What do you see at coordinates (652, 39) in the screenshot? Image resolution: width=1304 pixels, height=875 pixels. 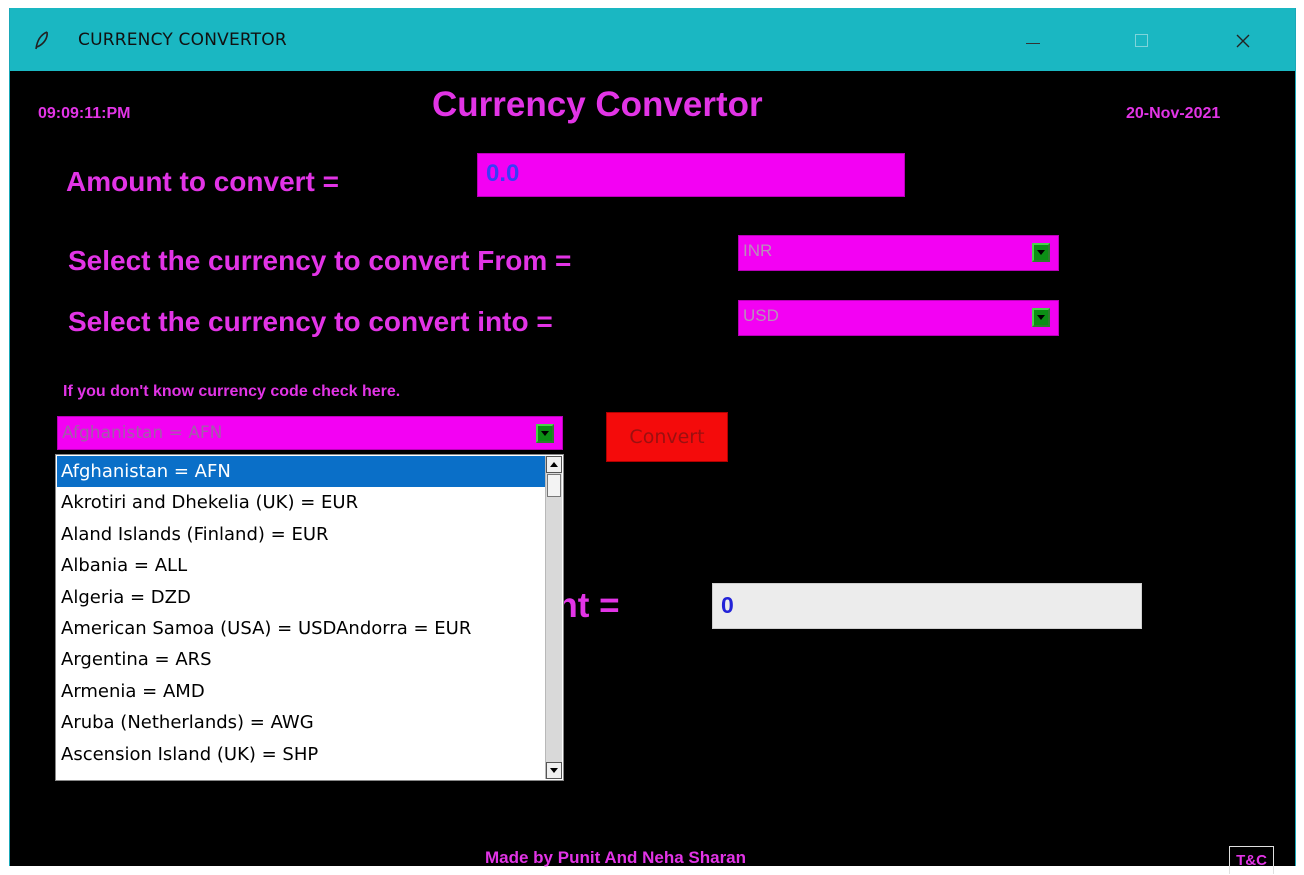 I see `title-bar: CURRENCY CONVERTOR` at bounding box center [652, 39].